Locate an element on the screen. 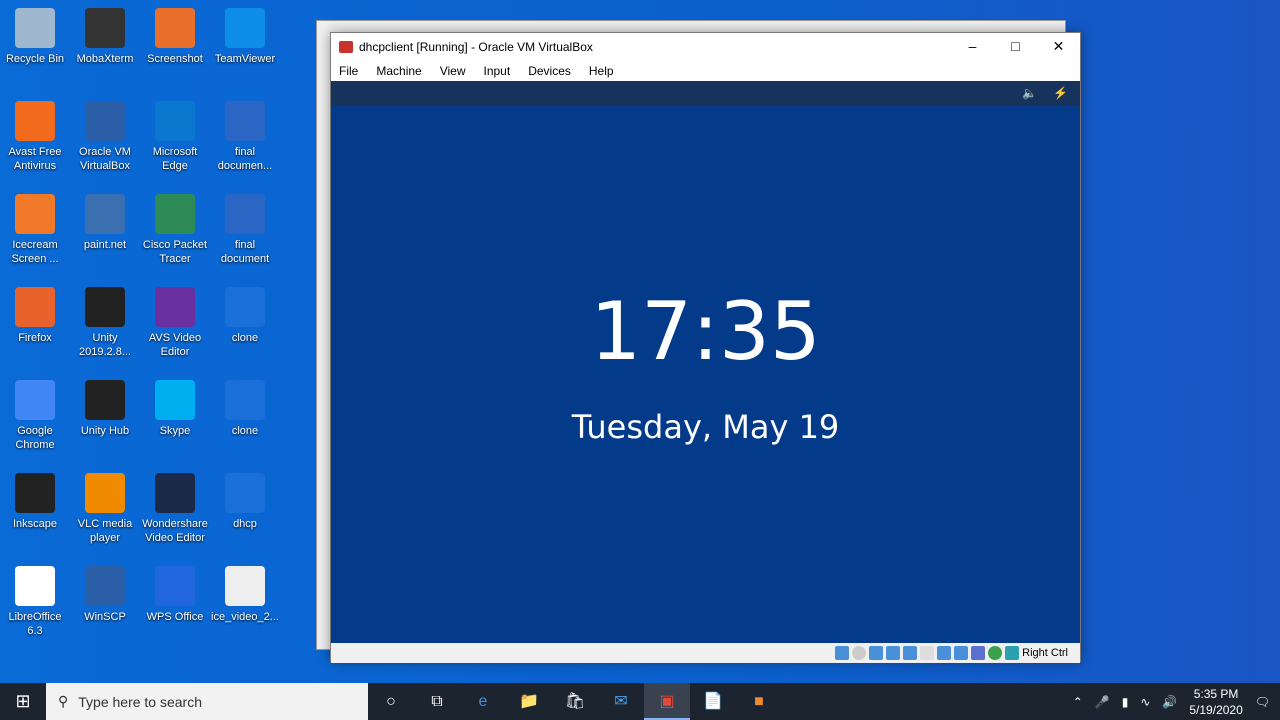 The width and height of the screenshot is (1280, 720). cortana-icon: ○ is located at coordinates (391, 701).